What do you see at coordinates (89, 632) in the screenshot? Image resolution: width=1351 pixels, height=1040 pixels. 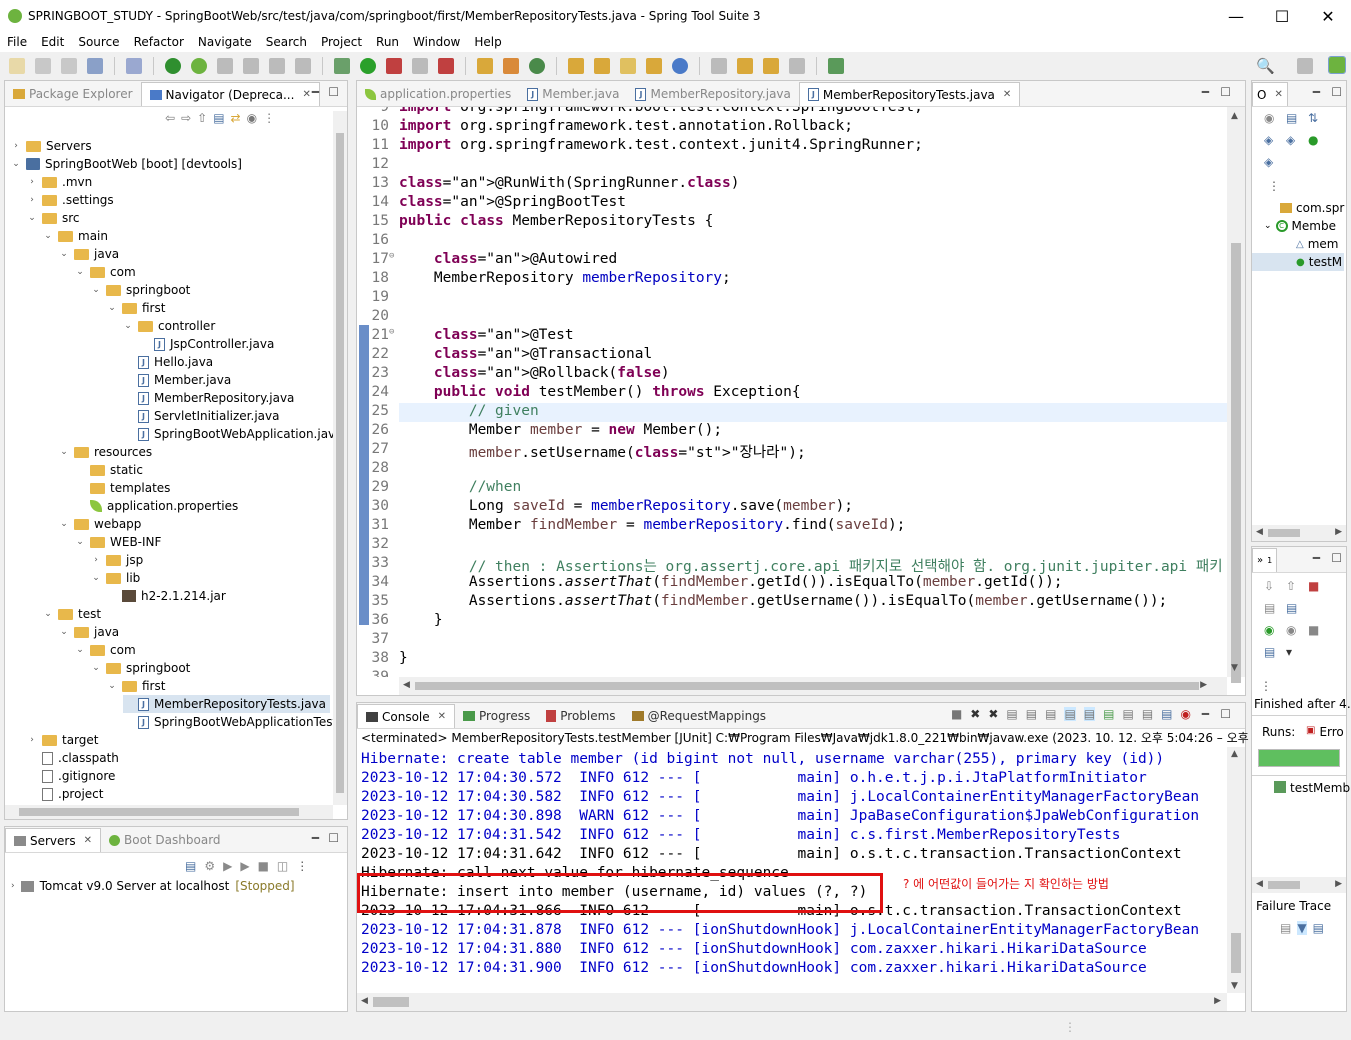 I see `tree-item: ⌄ java` at bounding box center [89, 632].